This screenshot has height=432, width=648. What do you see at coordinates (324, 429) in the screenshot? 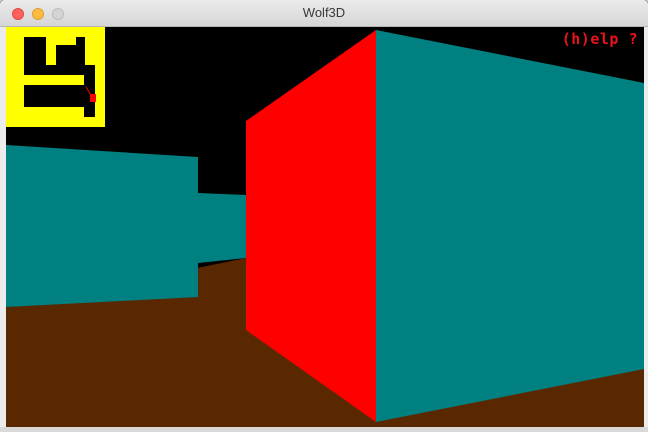
I see `window-bottom-edge` at bounding box center [324, 429].